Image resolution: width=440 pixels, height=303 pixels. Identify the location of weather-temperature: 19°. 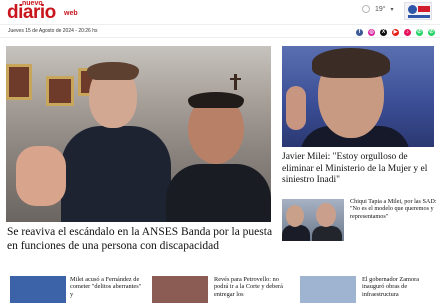
(380, 9).